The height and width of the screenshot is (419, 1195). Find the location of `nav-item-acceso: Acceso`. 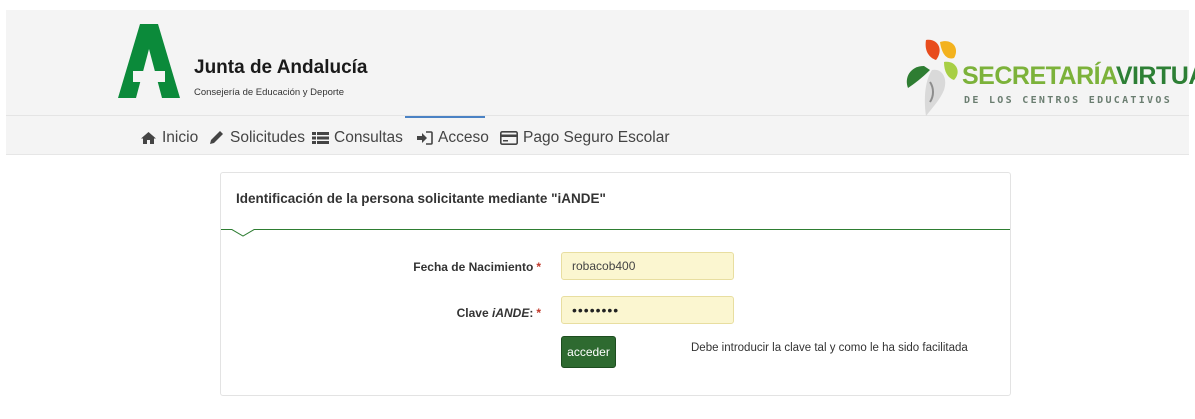

nav-item-acceso: Acceso is located at coordinates (452, 138).